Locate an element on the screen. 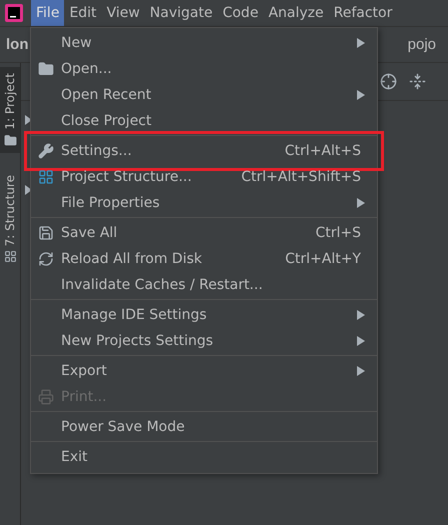  app-logo-icon is located at coordinates (14, 13).